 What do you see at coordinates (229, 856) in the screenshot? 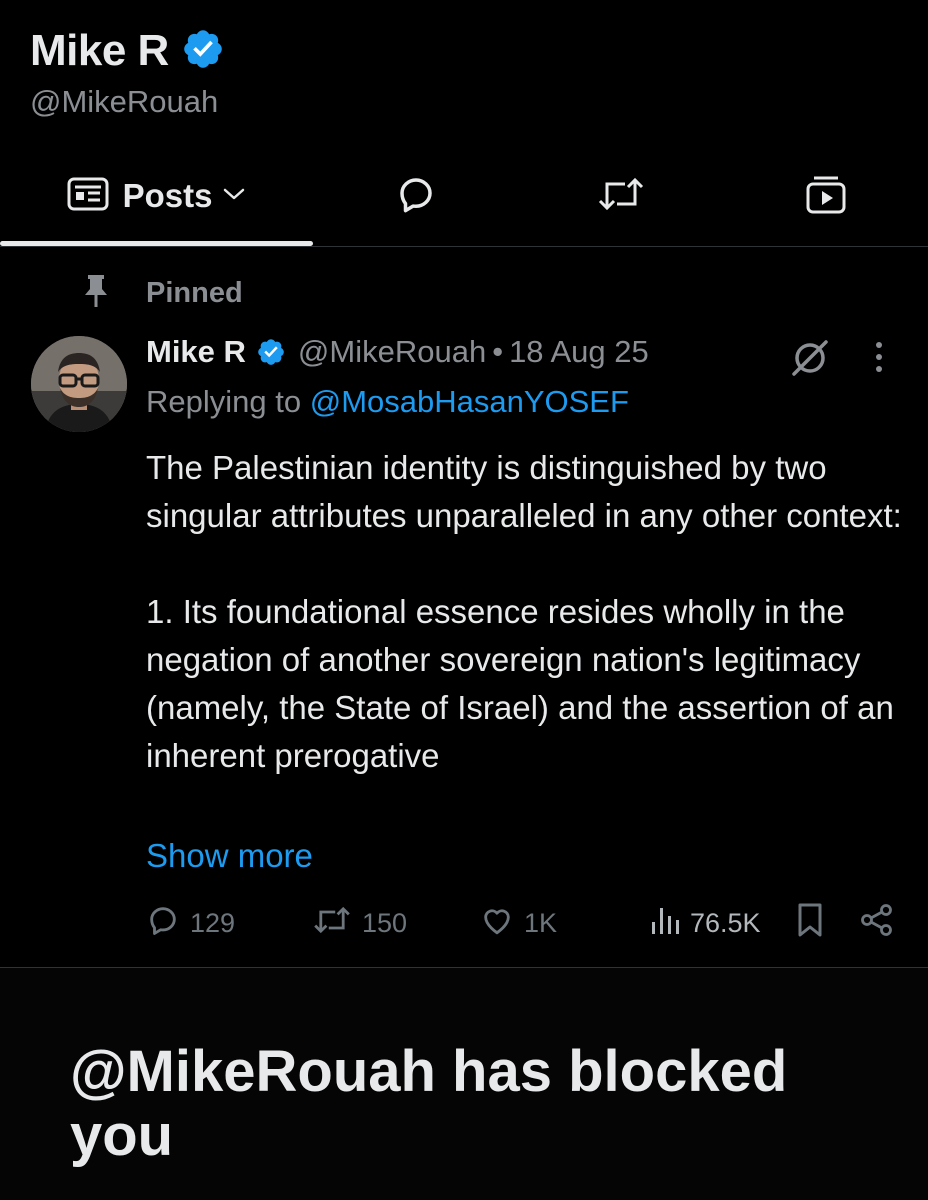
I see `show-more-link: Show more` at bounding box center [229, 856].